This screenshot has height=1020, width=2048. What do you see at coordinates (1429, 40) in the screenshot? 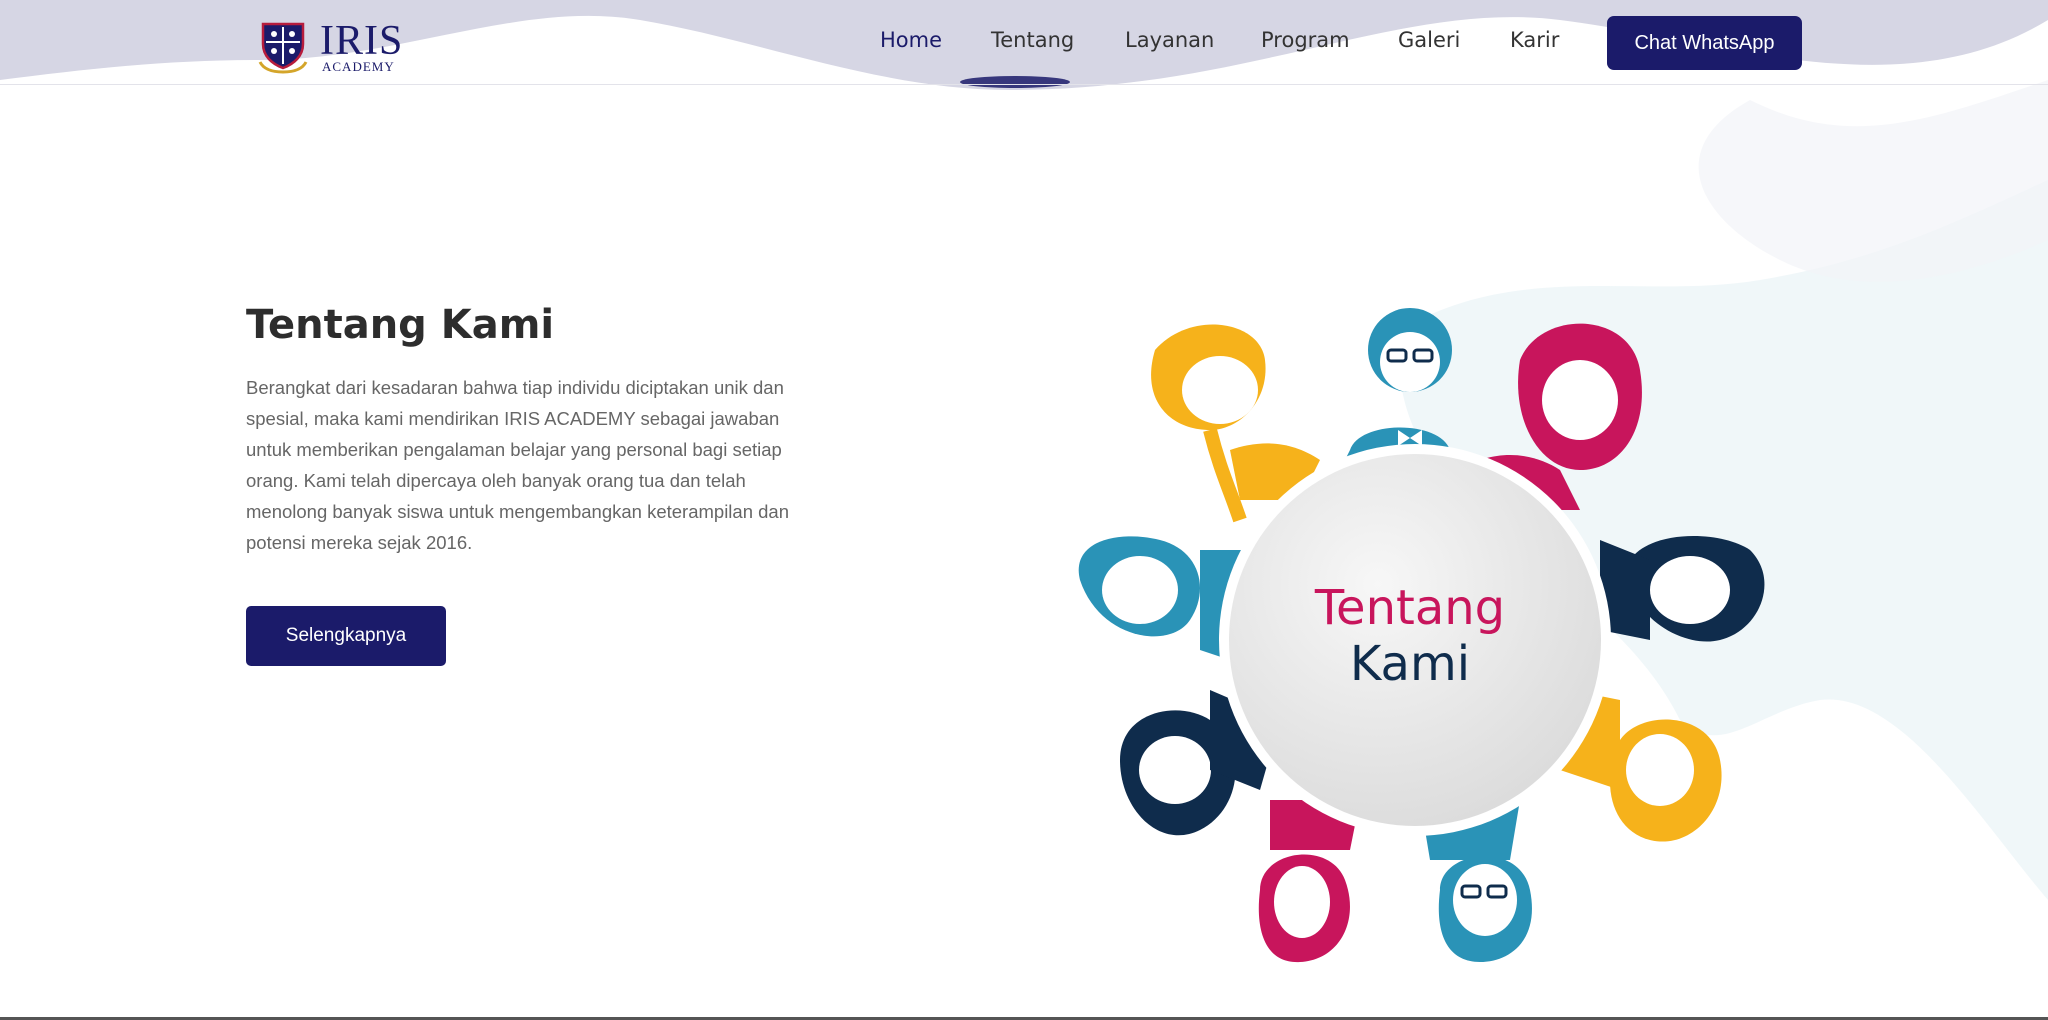
I see `nav-galeri: Galeri` at bounding box center [1429, 40].